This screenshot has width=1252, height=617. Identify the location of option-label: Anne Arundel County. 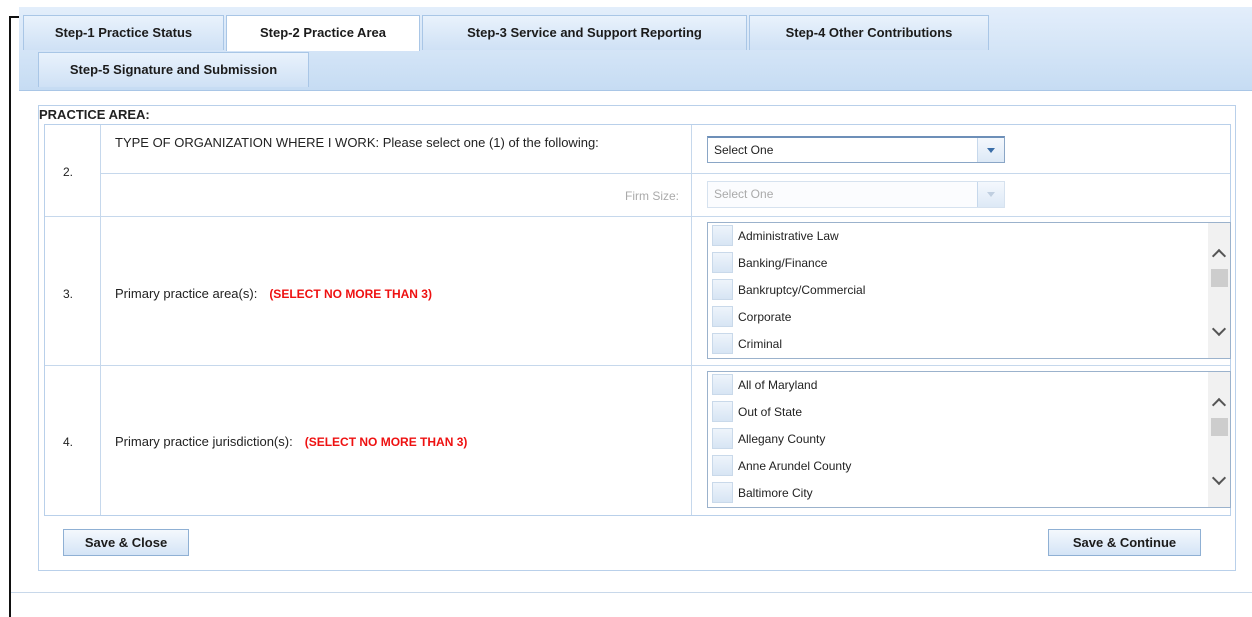
(795, 466).